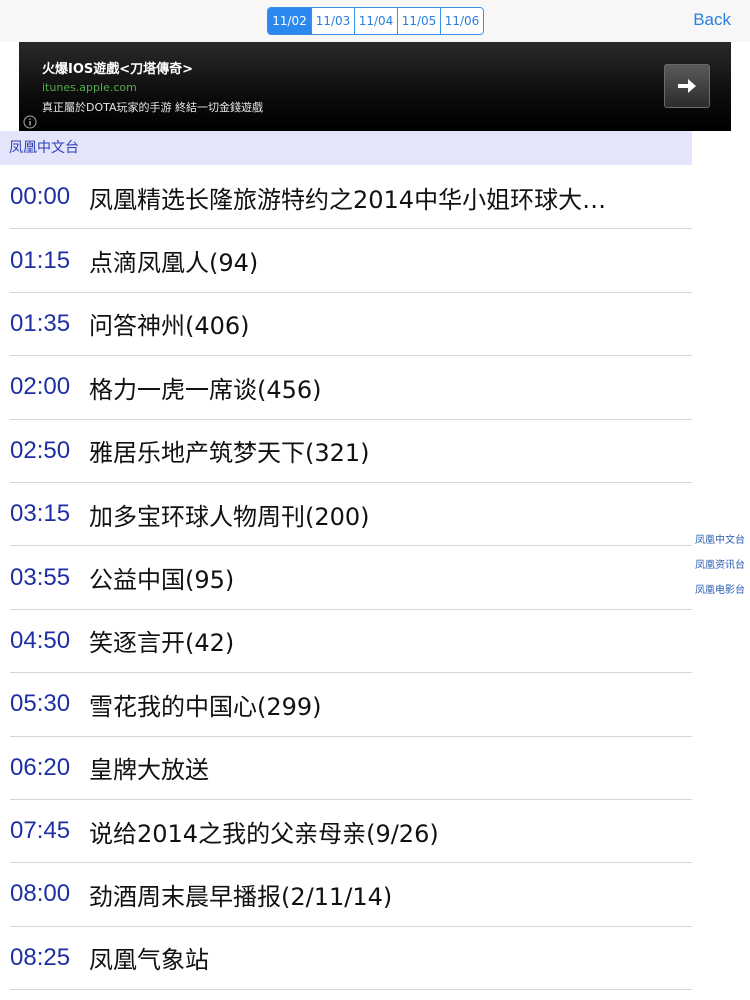 This screenshot has width=750, height=1000. Describe the element at coordinates (722, 546) in the screenshot. I see `side-channel-phoenix-chinese: 凤凰中文台` at that location.